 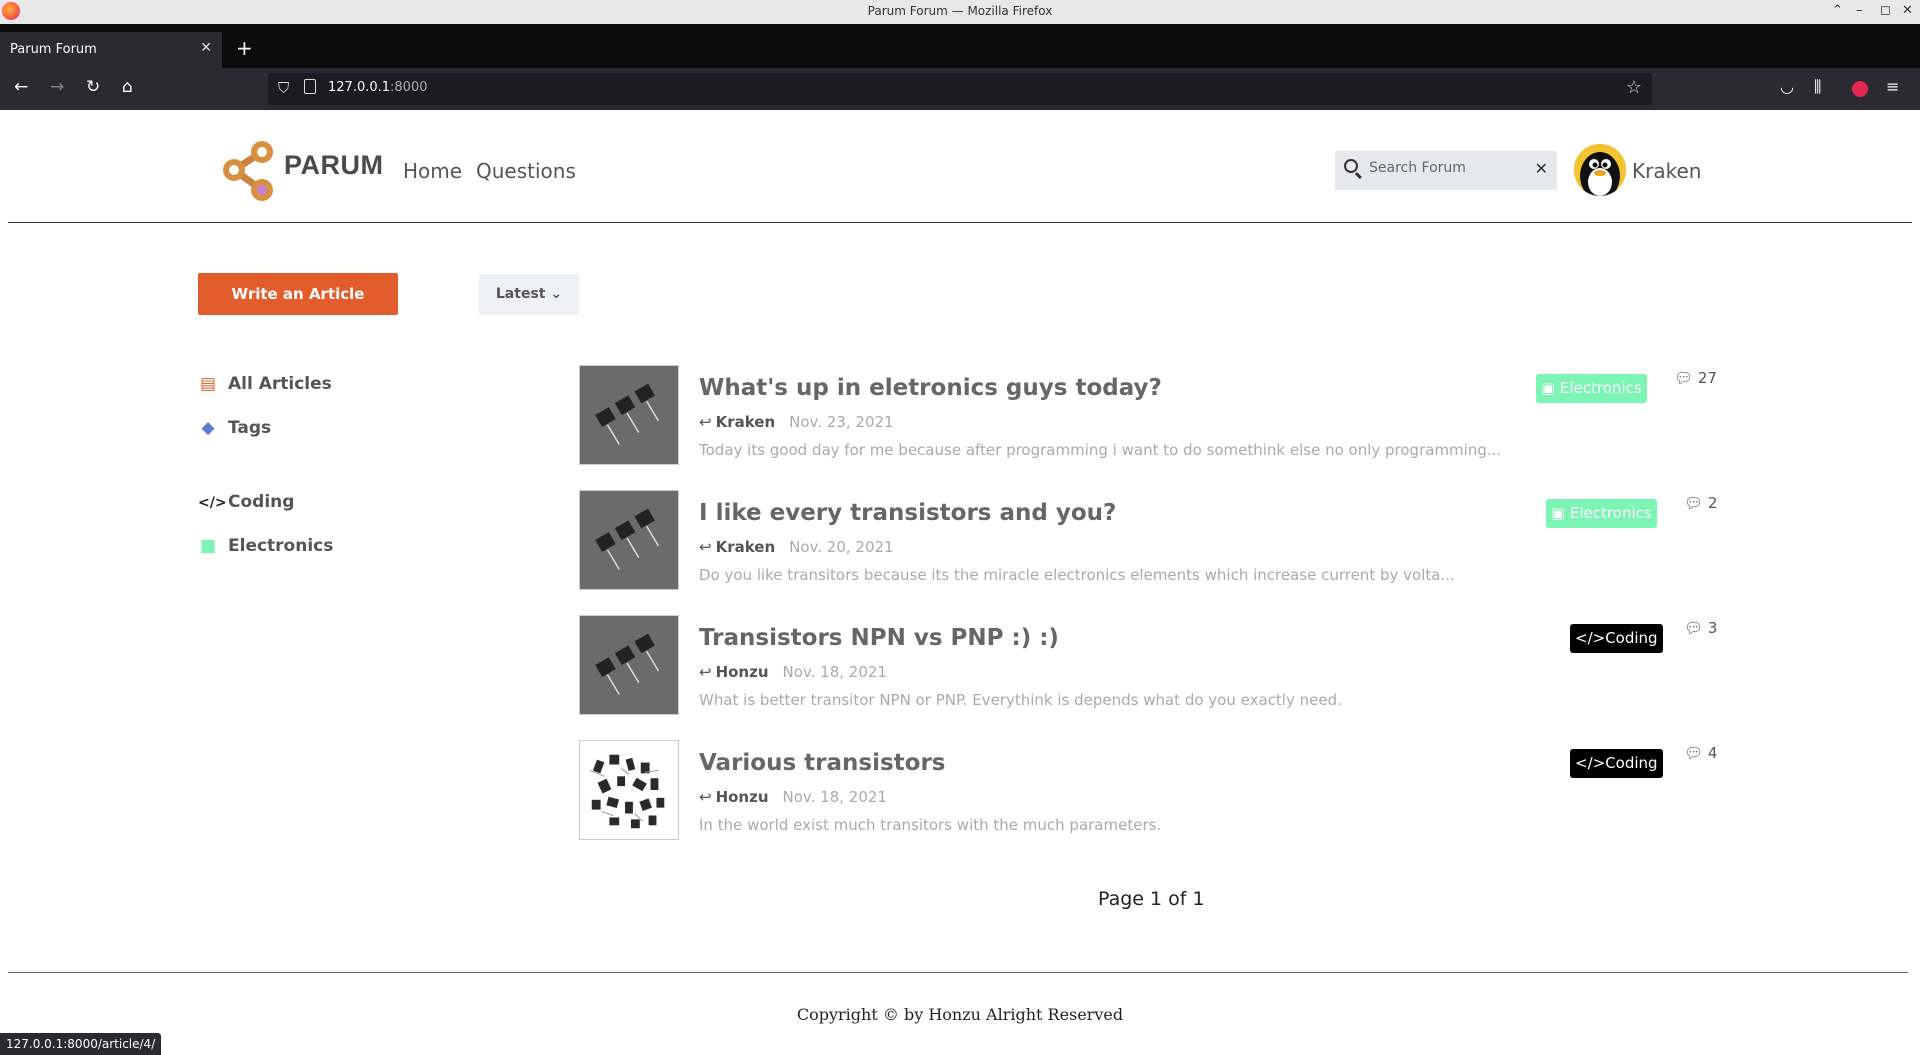 What do you see at coordinates (1541, 168) in the screenshot?
I see `clear-search-icon: ✕` at bounding box center [1541, 168].